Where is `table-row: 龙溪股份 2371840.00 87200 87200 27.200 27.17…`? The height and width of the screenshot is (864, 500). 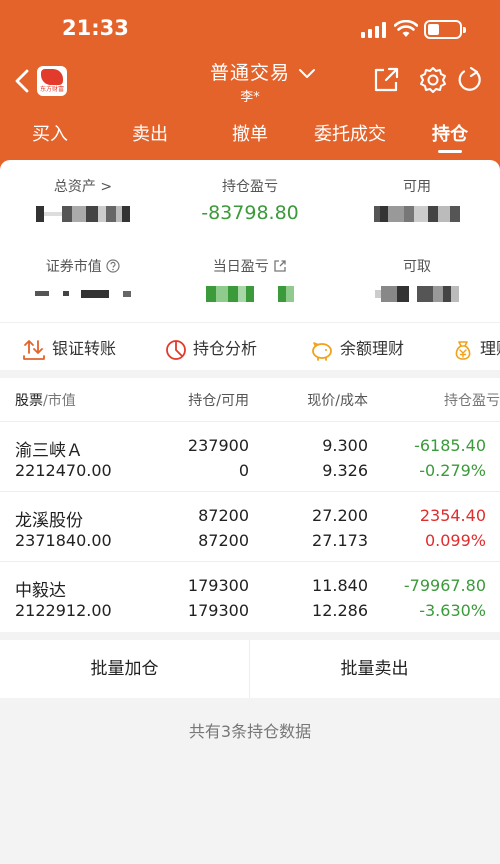 table-row: 龙溪股份 2371840.00 87200 87200 27.200 27.17… is located at coordinates (250, 526).